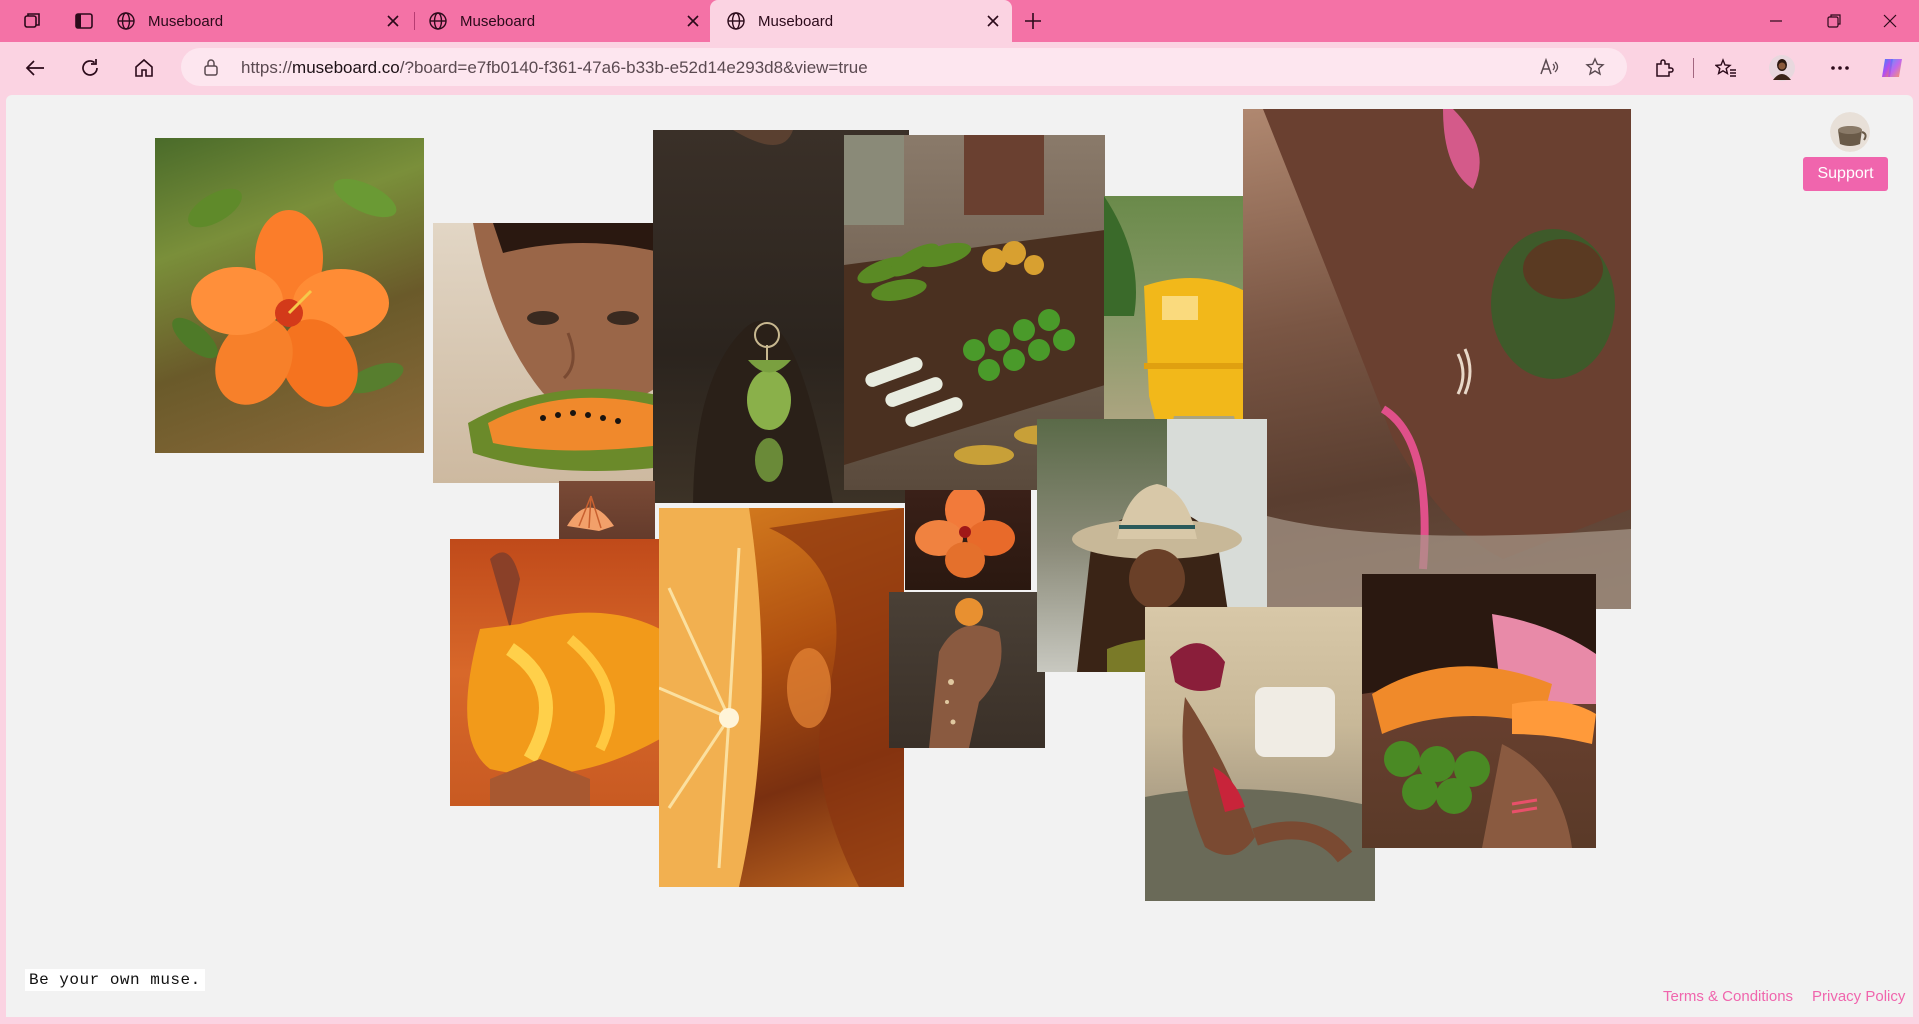 The image size is (1919, 1024). I want to click on toolbar-divider, so click(1693, 68).